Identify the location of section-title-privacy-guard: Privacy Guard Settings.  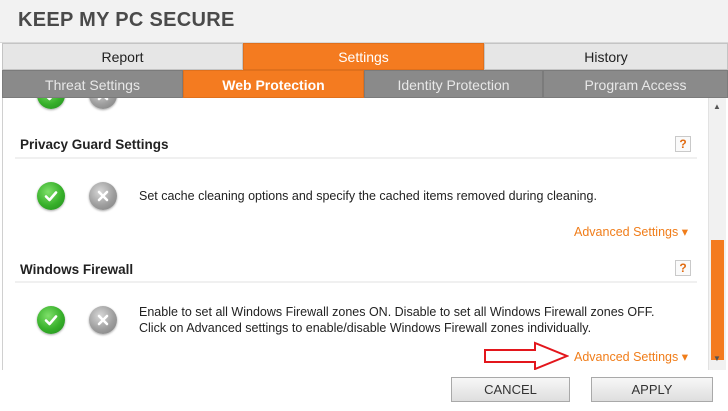
(94, 144).